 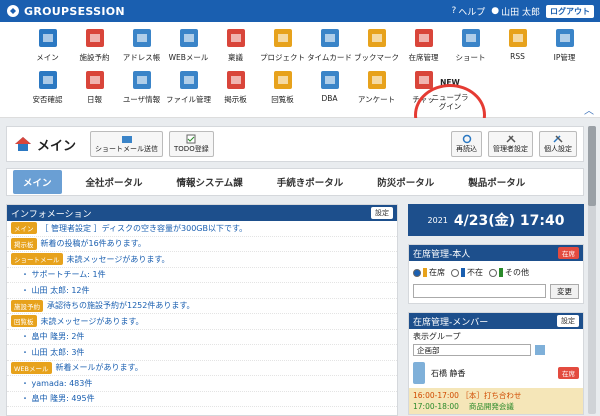 I want to click on group-select: 企画部, so click(x=472, y=350).